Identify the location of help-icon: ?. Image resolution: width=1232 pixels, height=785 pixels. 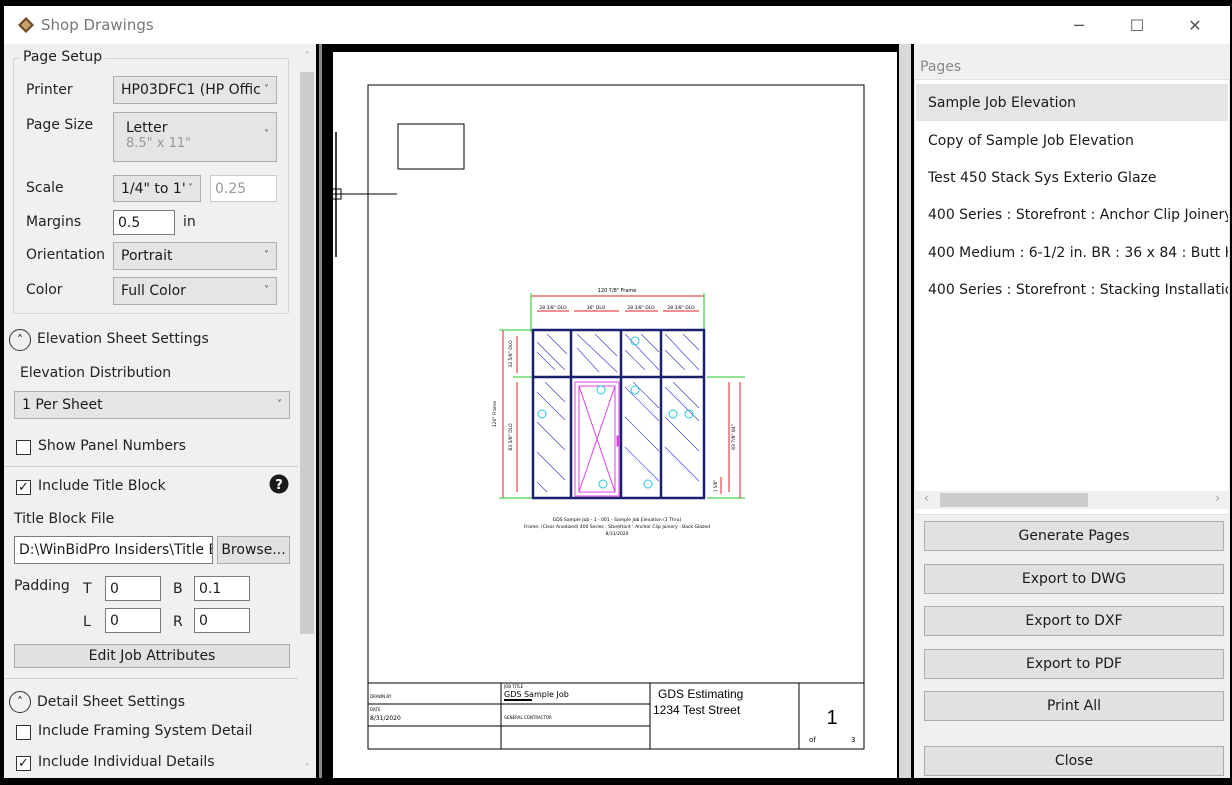
(279, 484).